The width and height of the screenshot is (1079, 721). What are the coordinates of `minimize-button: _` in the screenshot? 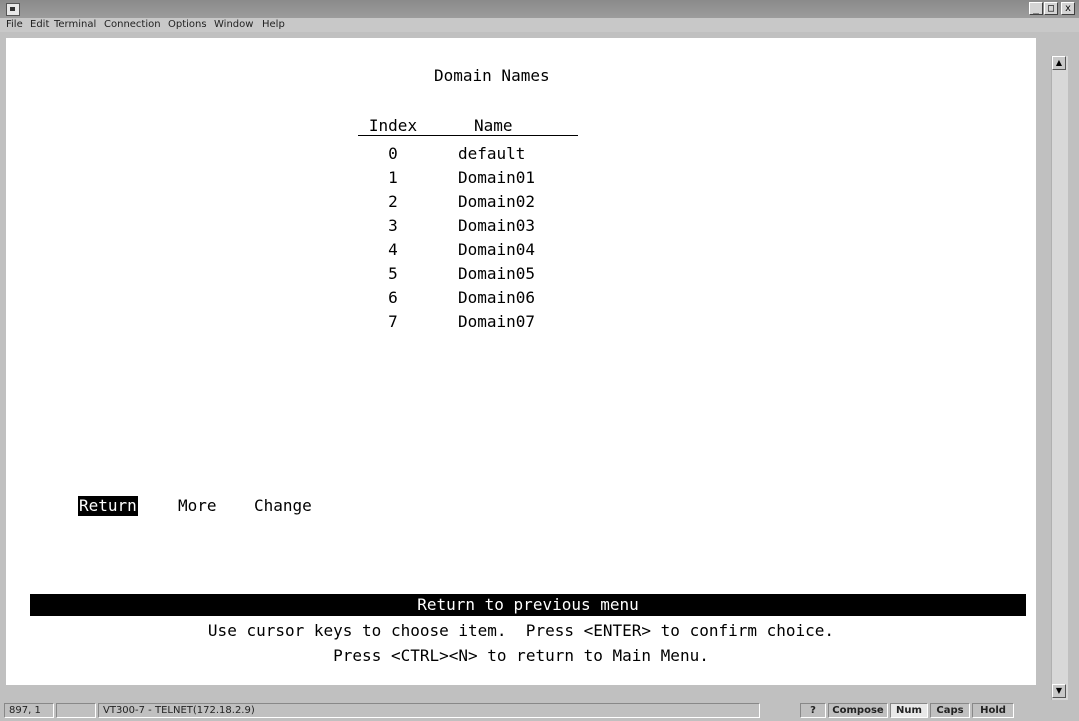 It's located at (1036, 8).